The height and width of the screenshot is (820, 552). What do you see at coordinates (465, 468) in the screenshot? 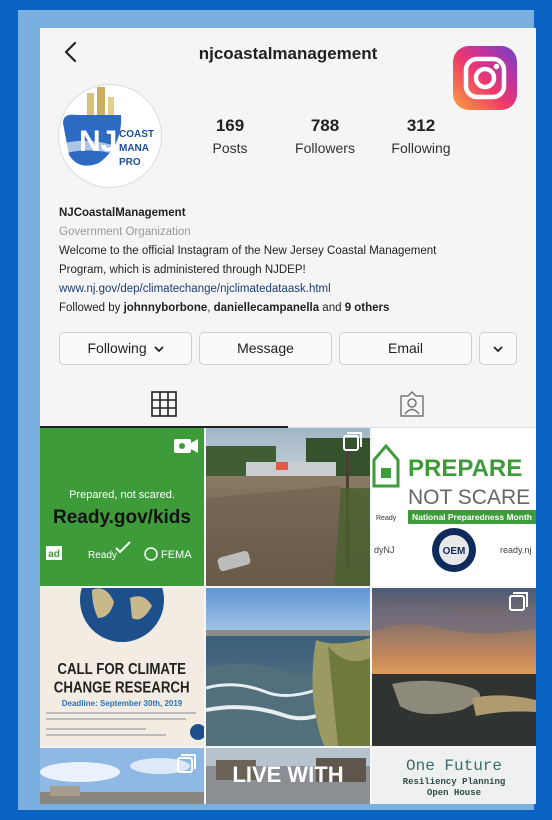
I see `post-3-title1: PREPARE` at bounding box center [465, 468].